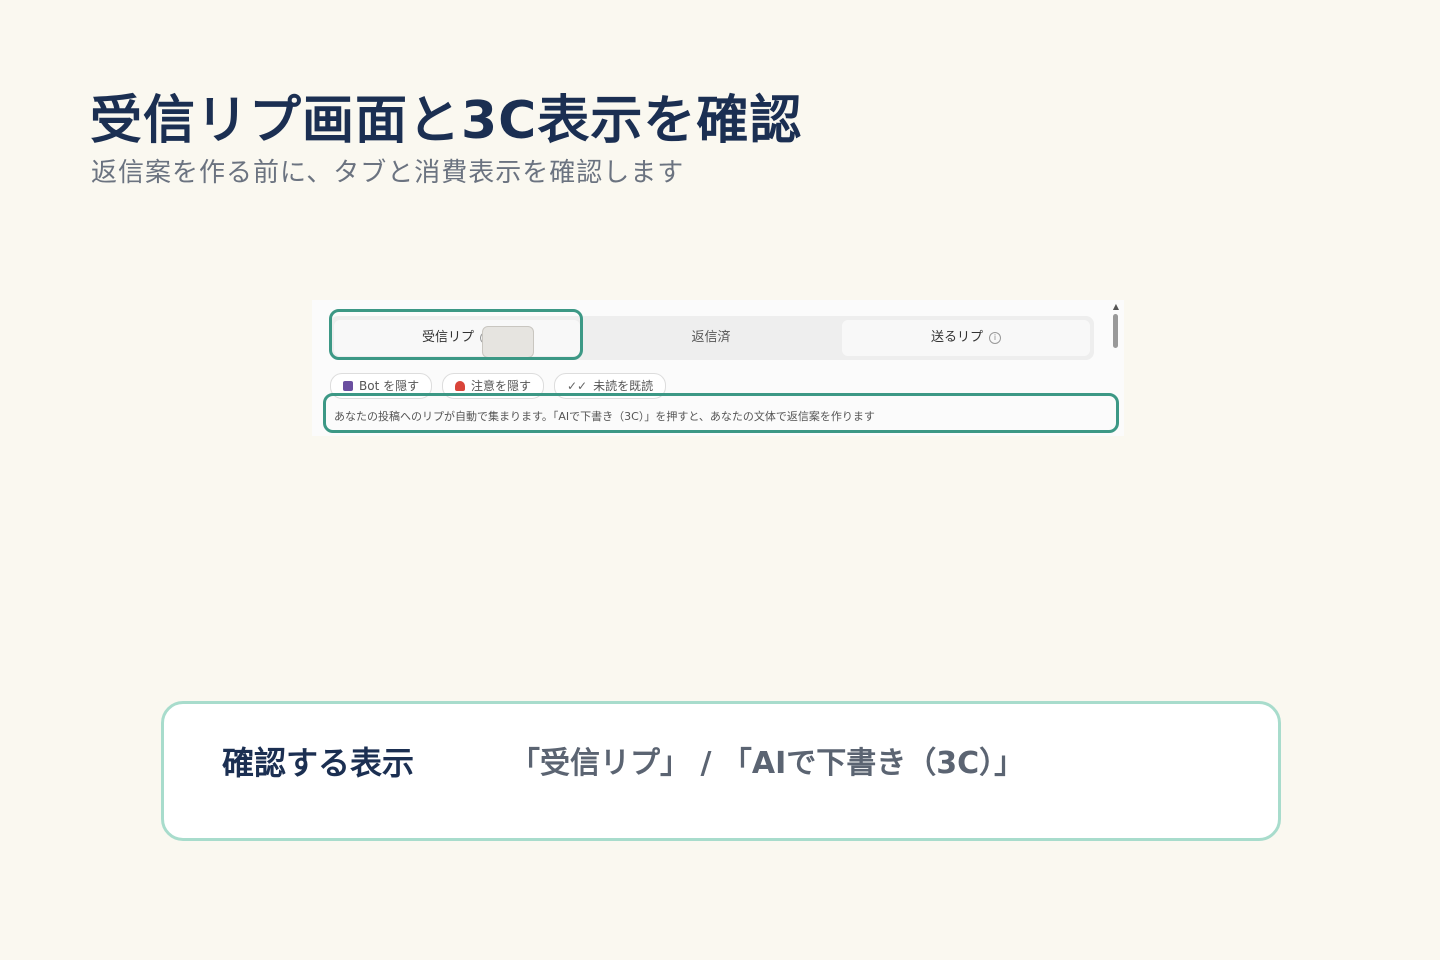 The image size is (1440, 960). What do you see at coordinates (388, 173) in the screenshot?
I see `page-subtitle: 返信案を作る前に、タブと消費表示を確認します` at bounding box center [388, 173].